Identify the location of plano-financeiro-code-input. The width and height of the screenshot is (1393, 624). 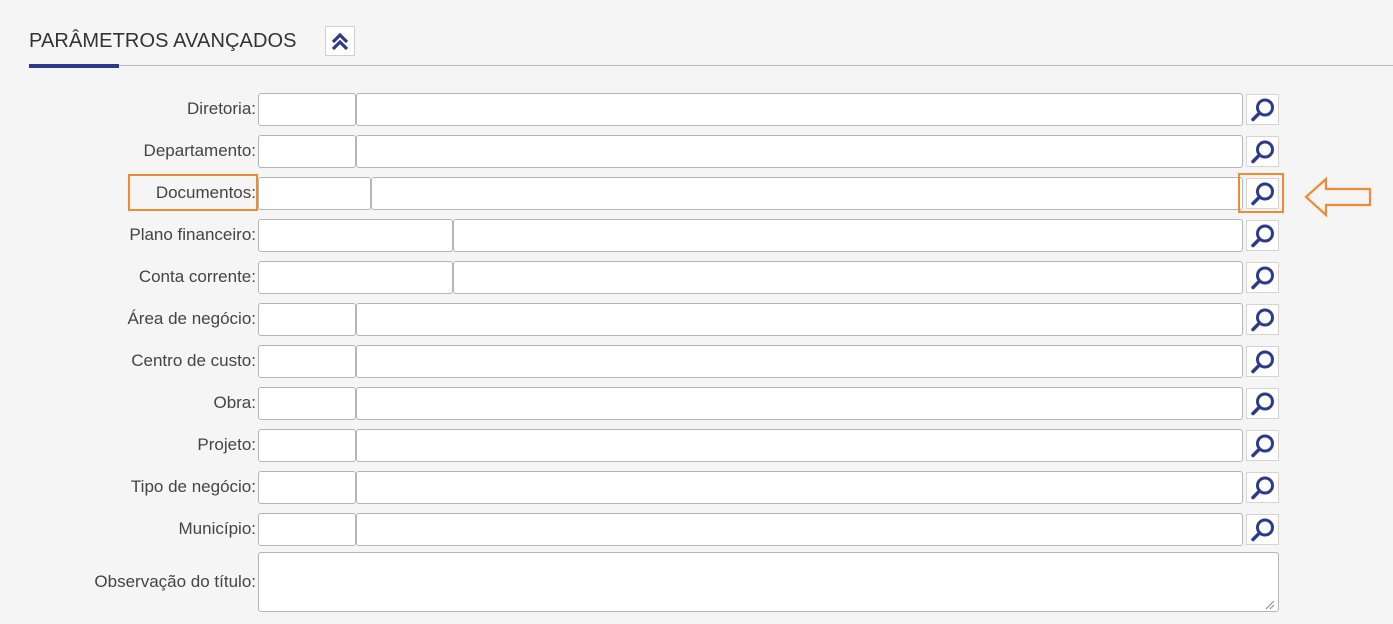
(355, 235).